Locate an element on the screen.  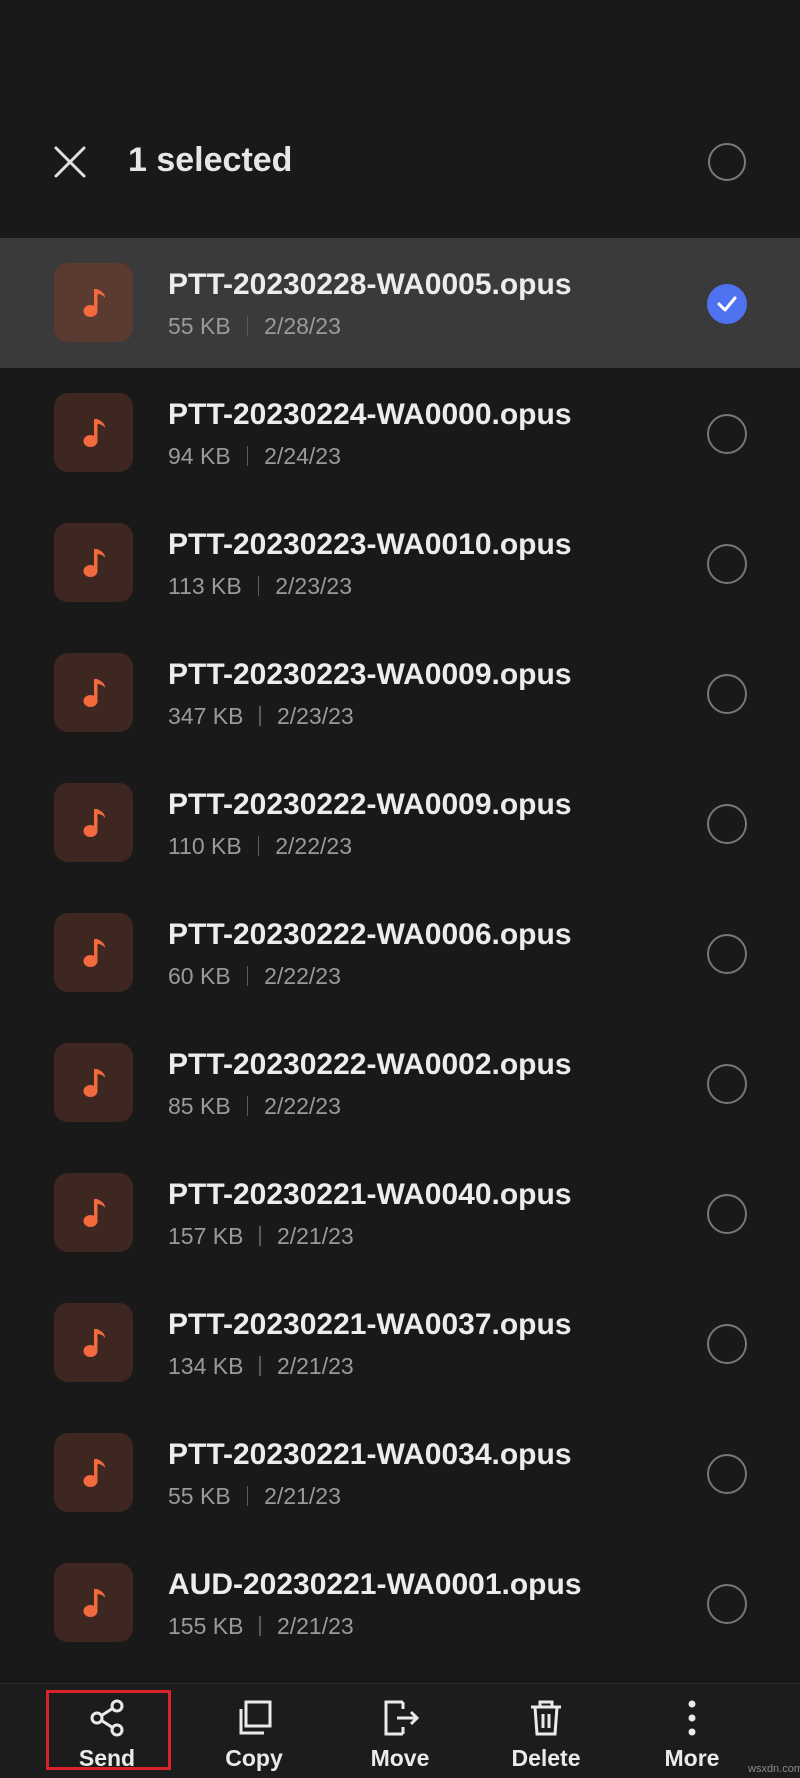
action-label: Copy is located at coordinates (254, 1758).